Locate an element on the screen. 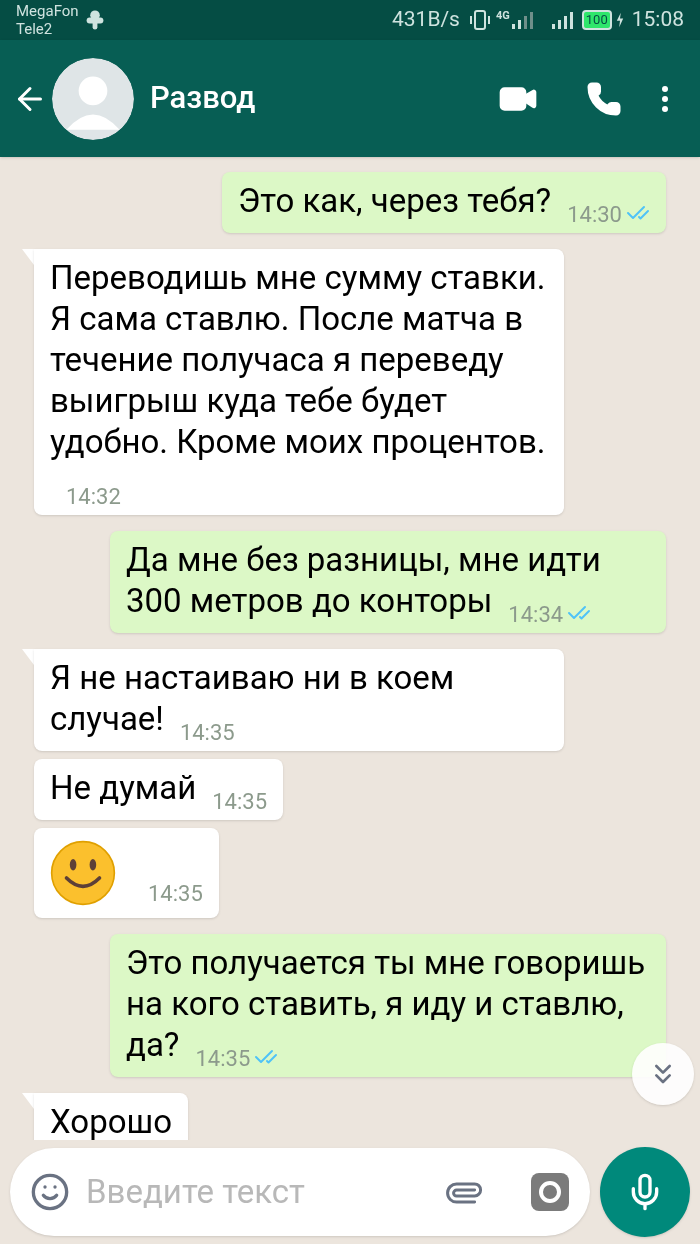 This screenshot has width=700, height=1244. message-text: Не думай 14:35 is located at coordinates (159, 789).